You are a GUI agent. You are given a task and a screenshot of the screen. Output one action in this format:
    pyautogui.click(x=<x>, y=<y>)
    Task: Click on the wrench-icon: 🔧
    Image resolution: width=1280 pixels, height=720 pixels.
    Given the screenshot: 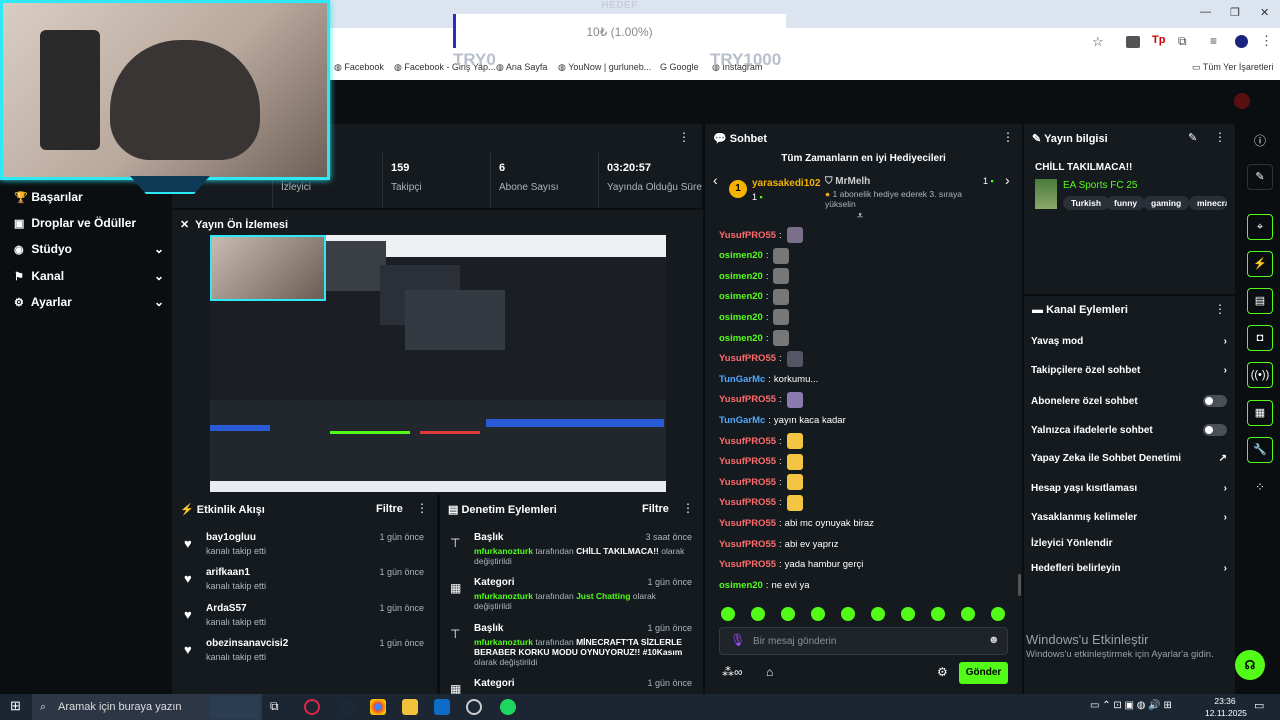 What is the action you would take?
    pyautogui.click(x=1260, y=450)
    